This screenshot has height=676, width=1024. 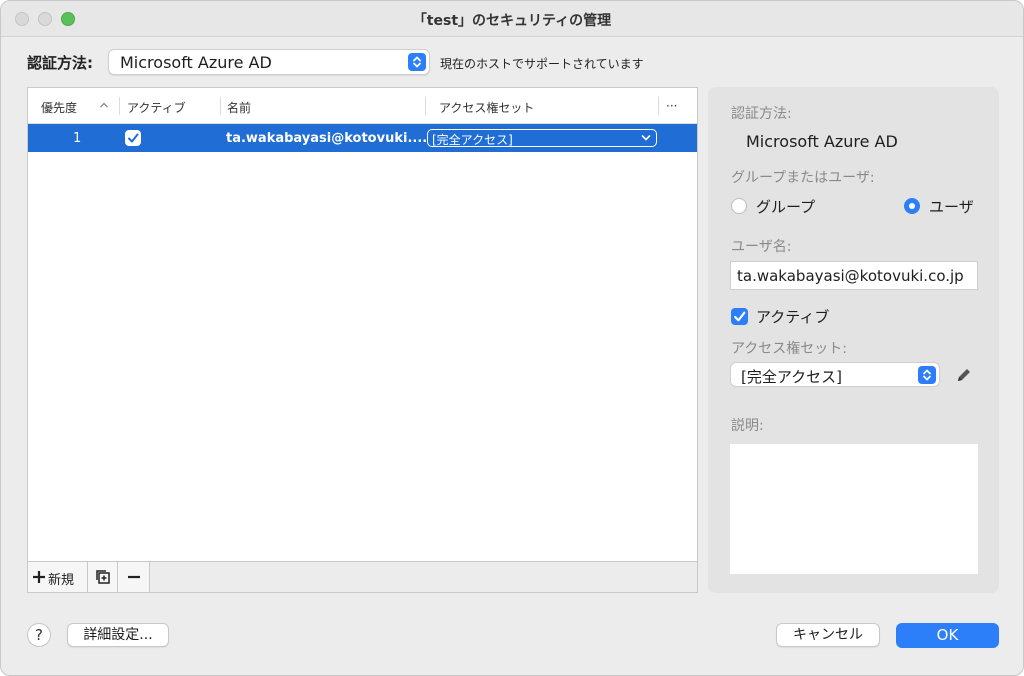 I want to click on pencil-edit-icon, so click(x=964, y=375).